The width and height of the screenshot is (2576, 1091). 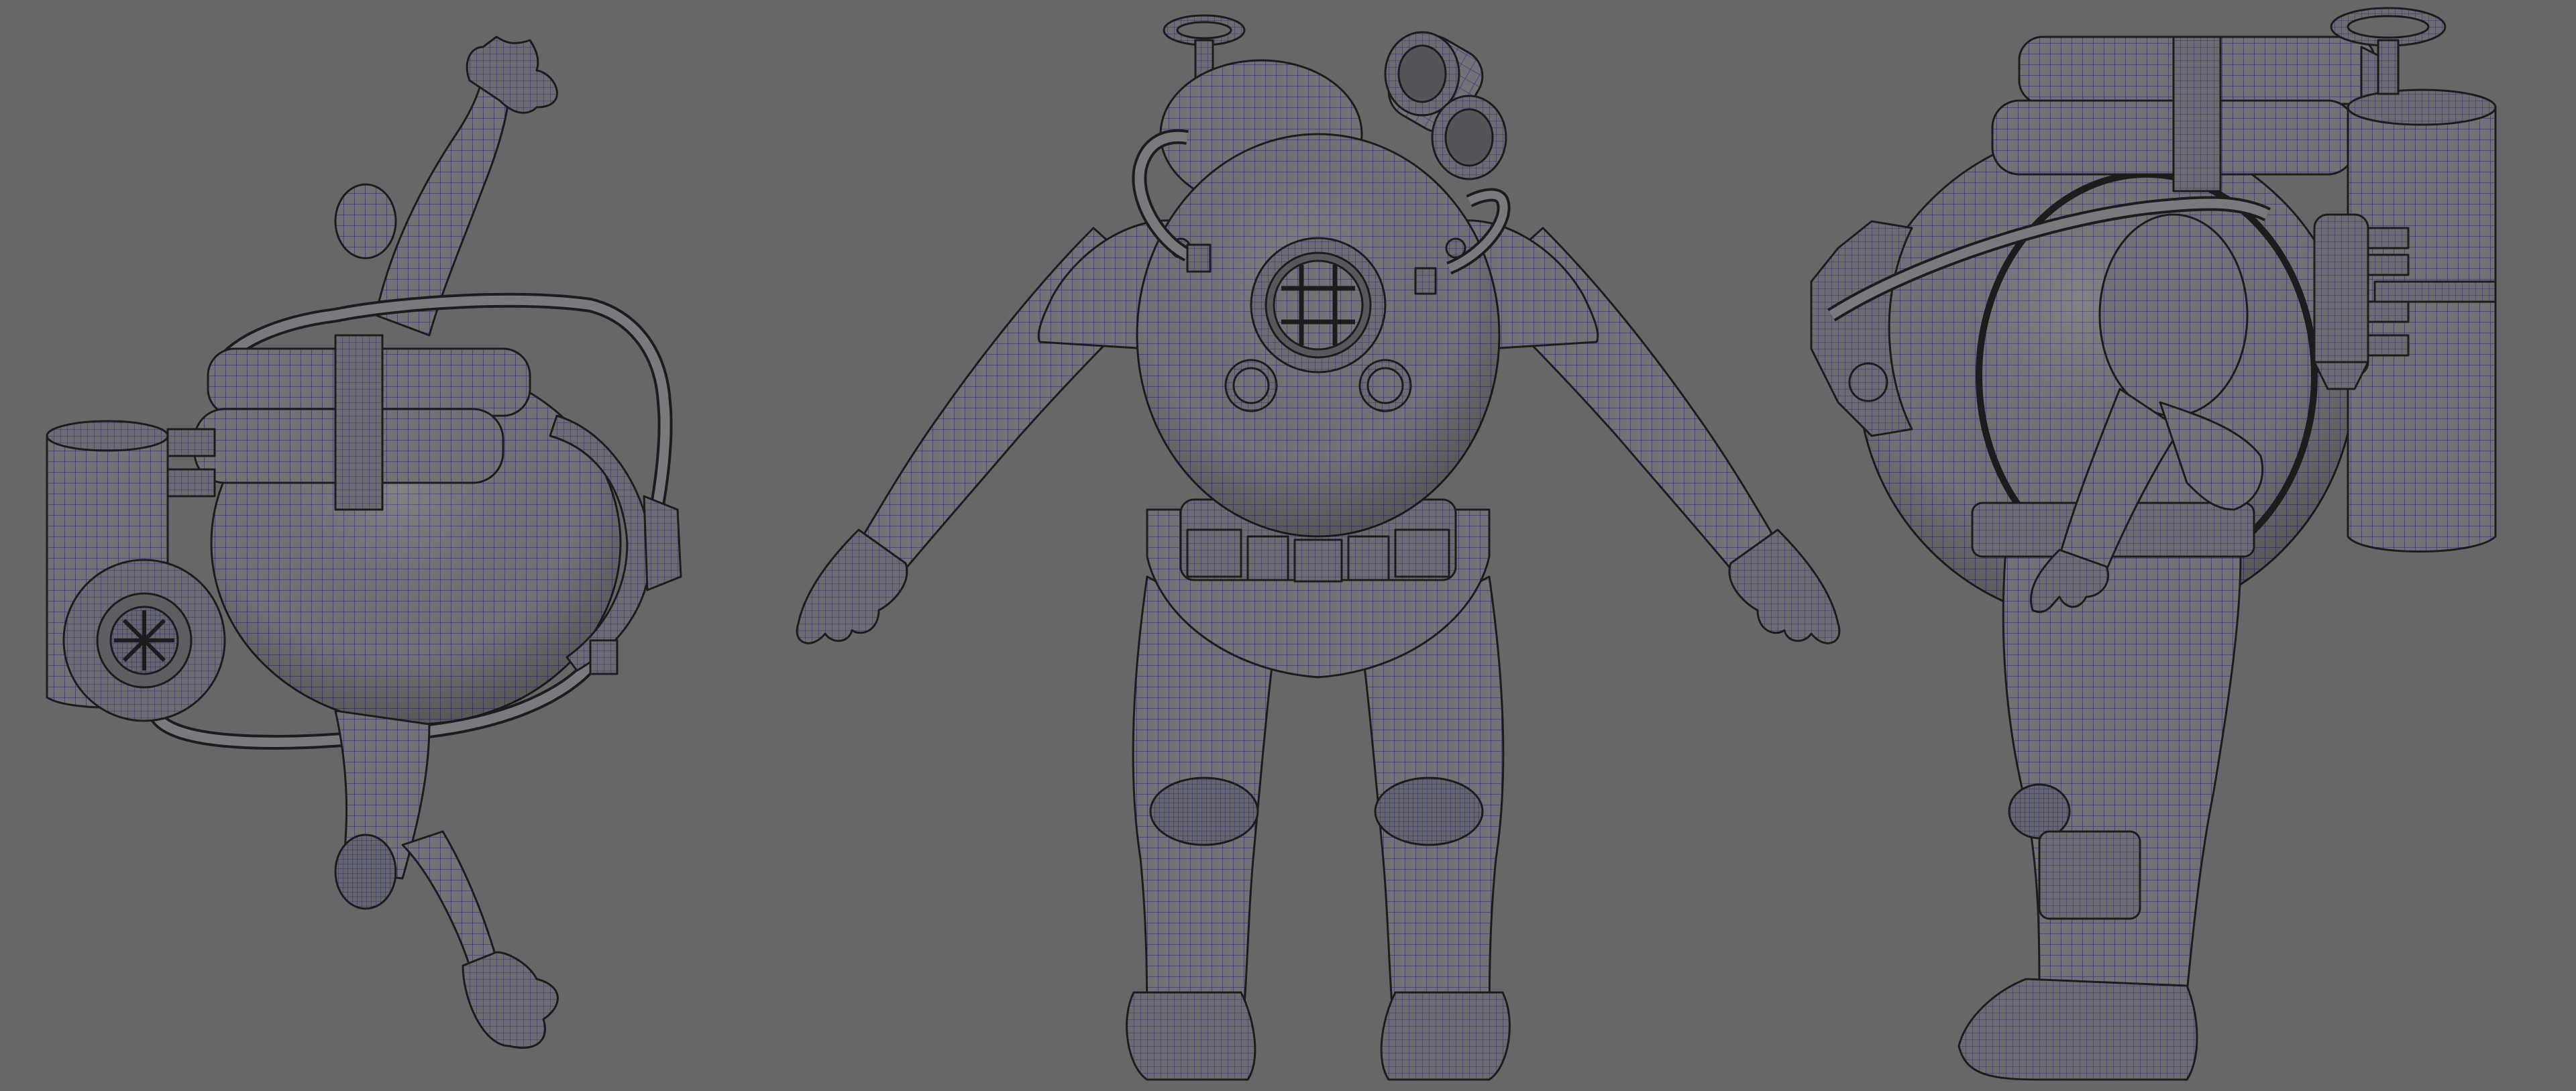 What do you see at coordinates (2077, 1029) in the screenshot?
I see `side-view-boot` at bounding box center [2077, 1029].